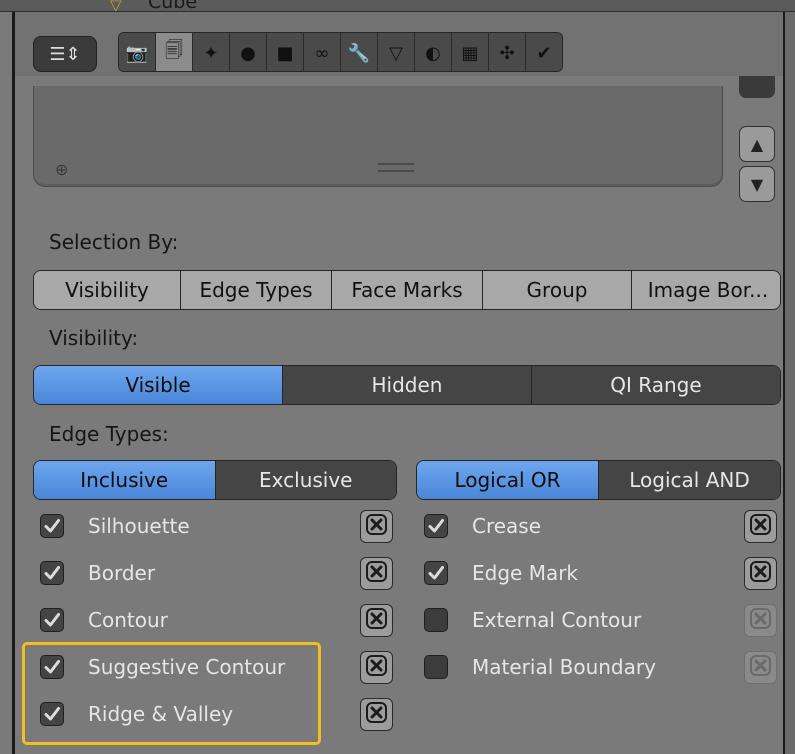  What do you see at coordinates (125, 480) in the screenshot?
I see `toggle-inclusive: Inclusive` at bounding box center [125, 480].